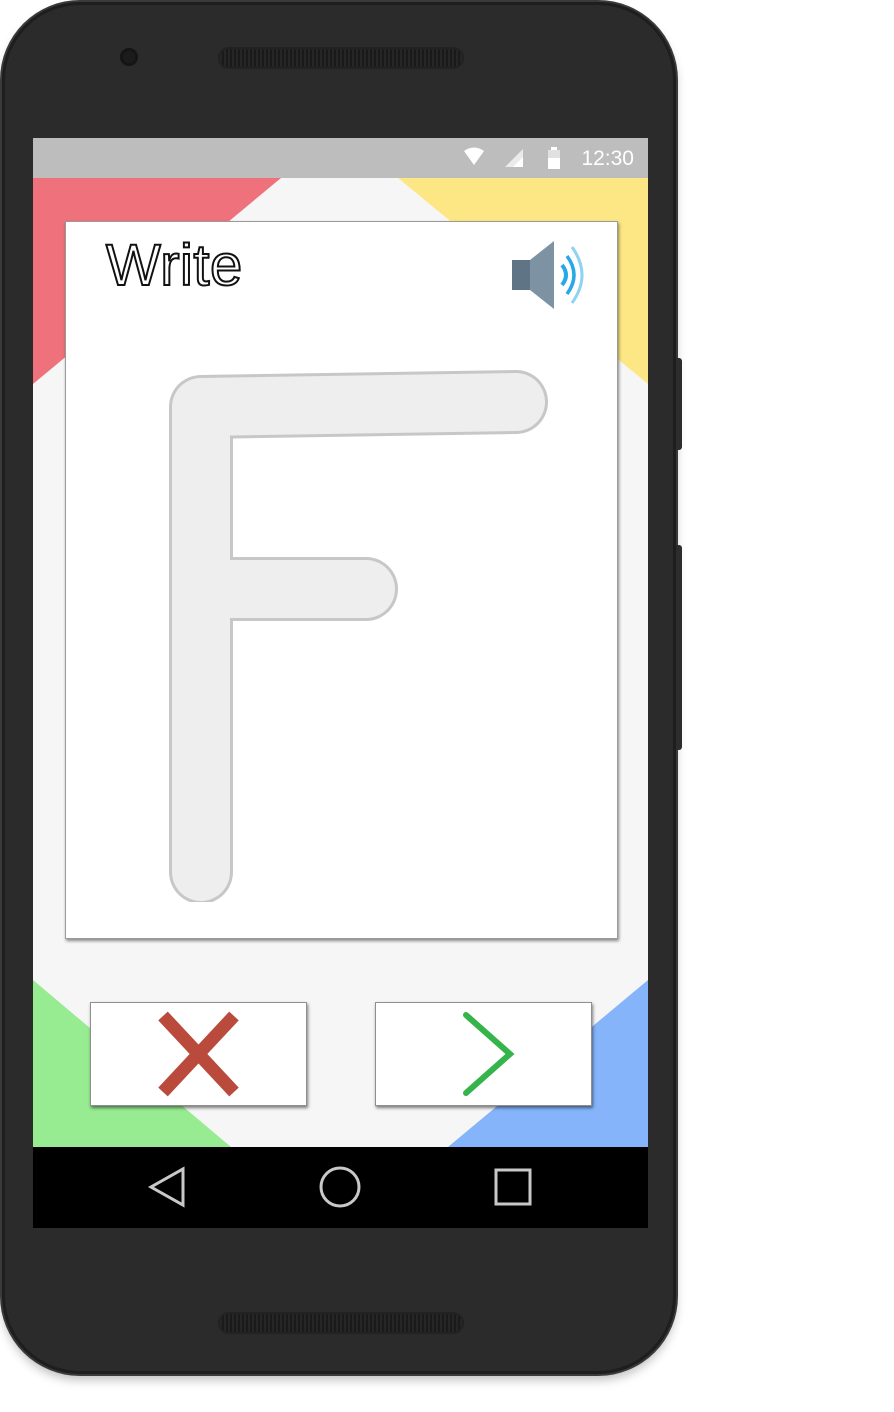 This screenshot has width=894, height=1412. I want to click on power-button, so click(679, 404).